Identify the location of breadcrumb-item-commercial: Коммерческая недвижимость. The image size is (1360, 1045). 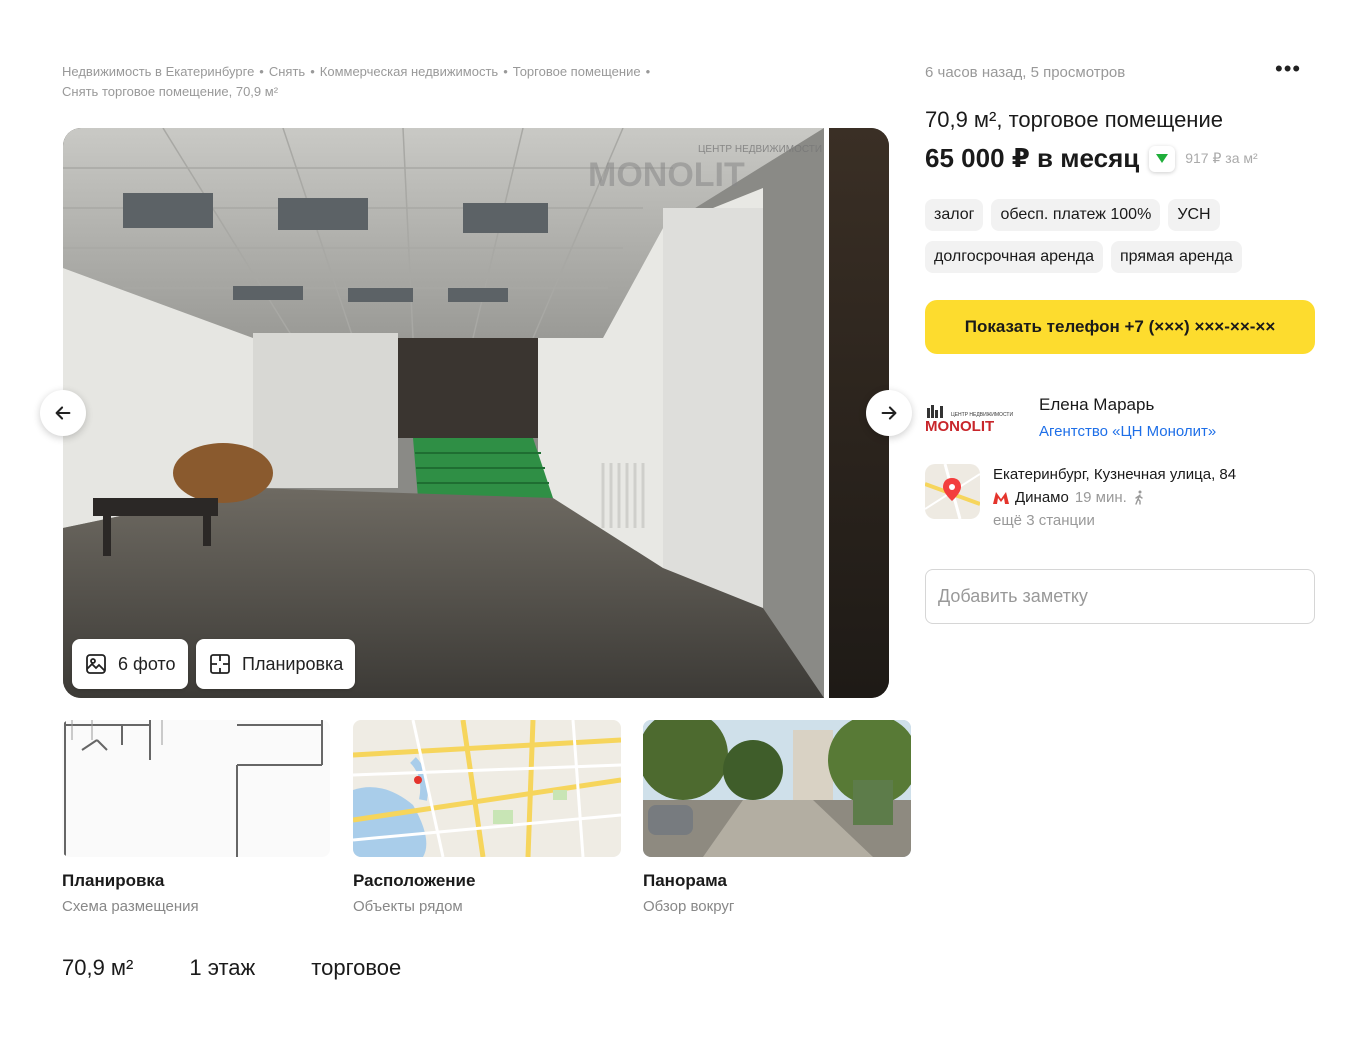
(409, 71).